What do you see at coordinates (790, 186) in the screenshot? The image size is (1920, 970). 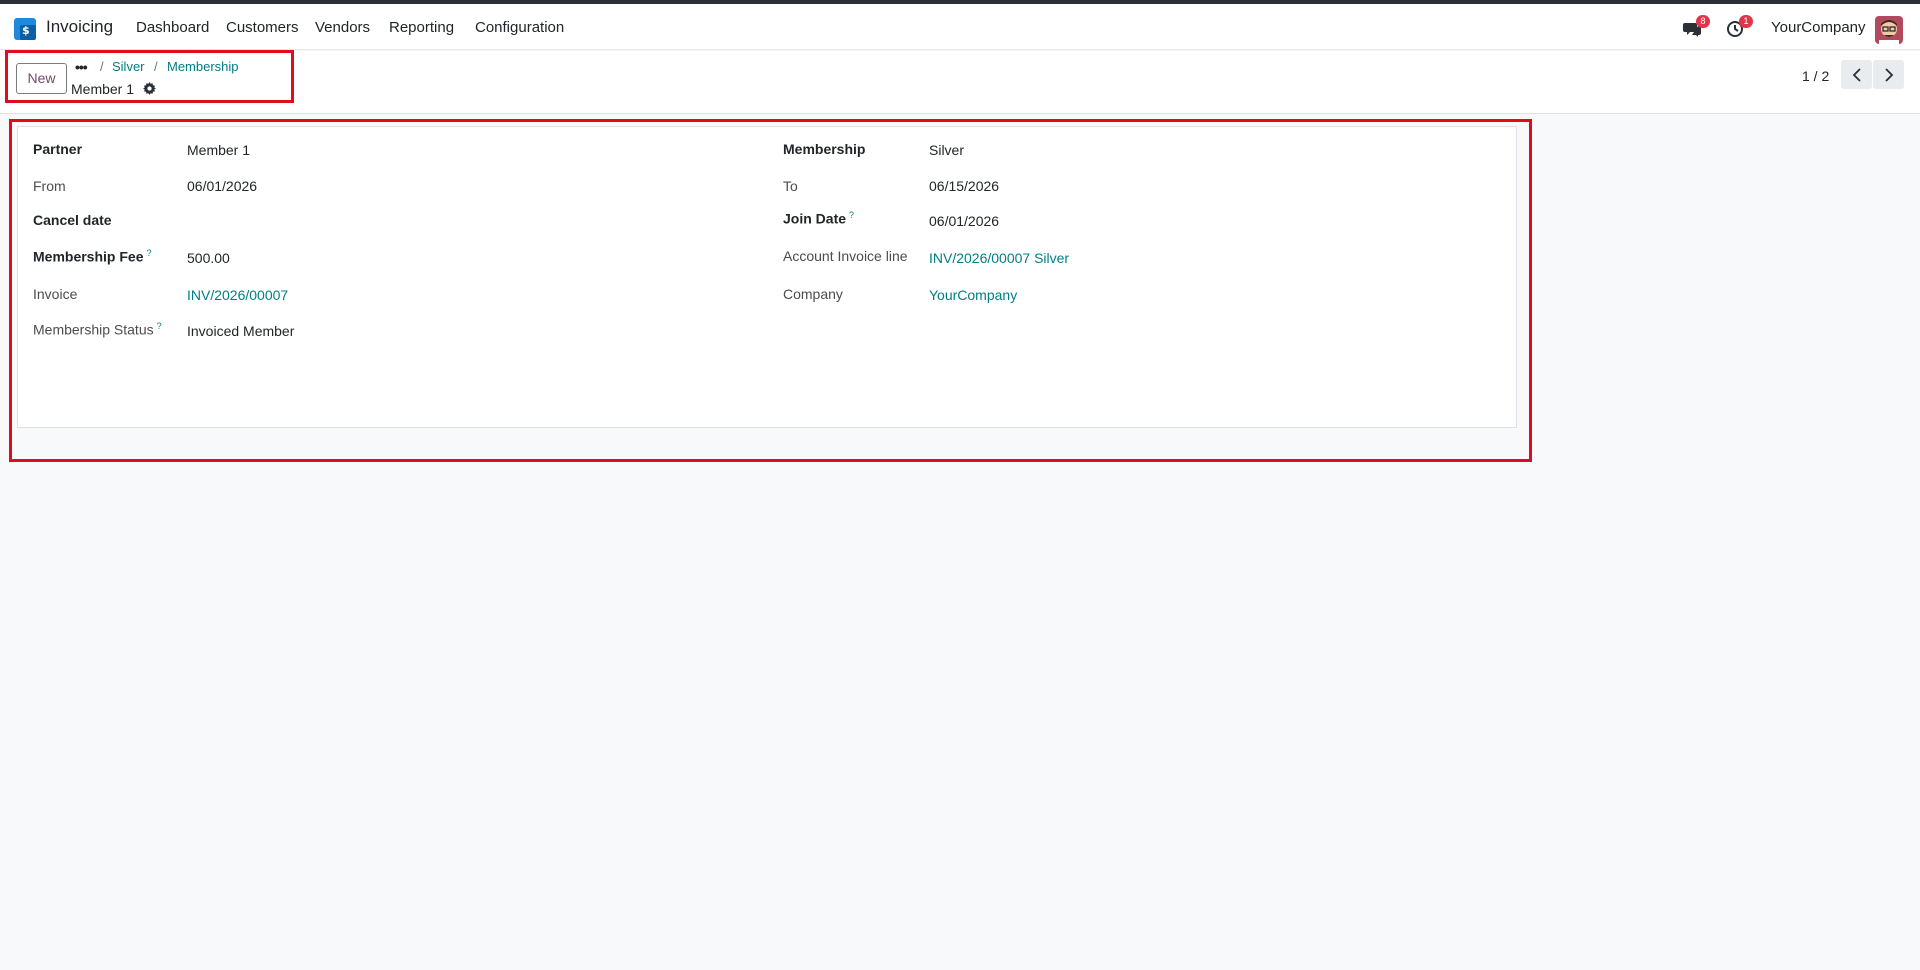 I see `to-label: To` at bounding box center [790, 186].